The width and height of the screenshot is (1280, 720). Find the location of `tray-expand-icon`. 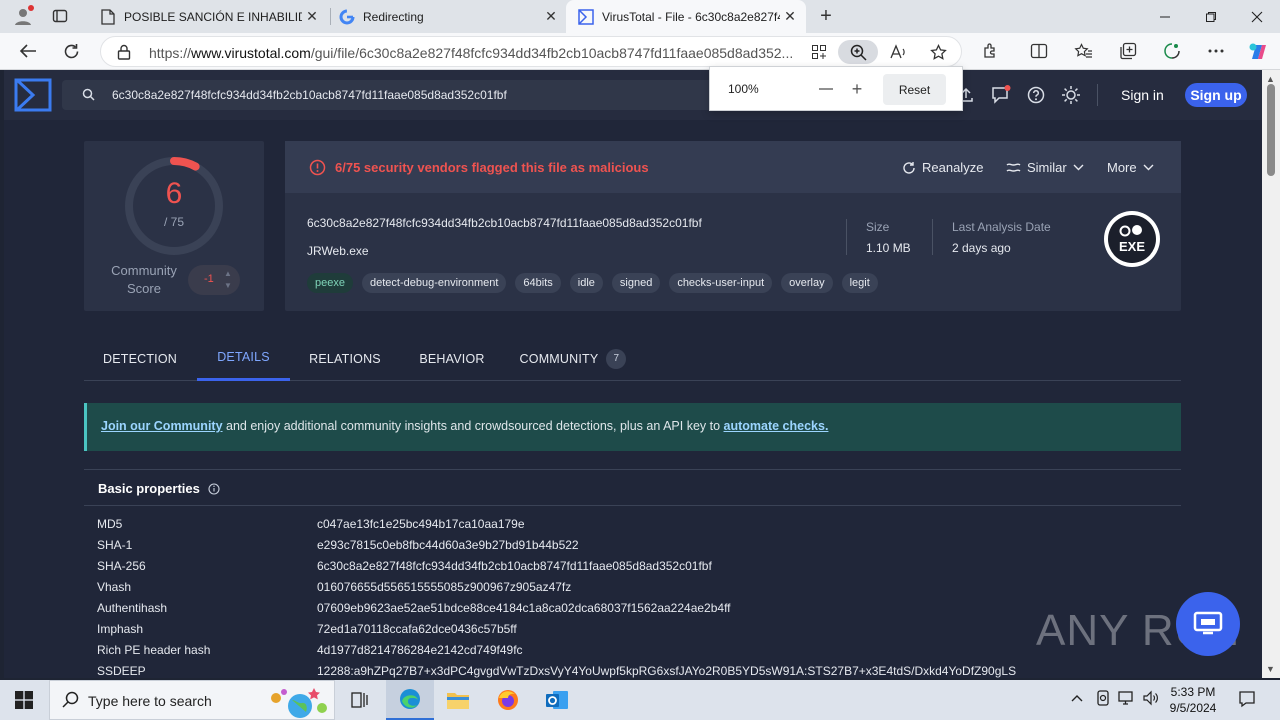

tray-expand-icon is located at coordinates (1077, 697).